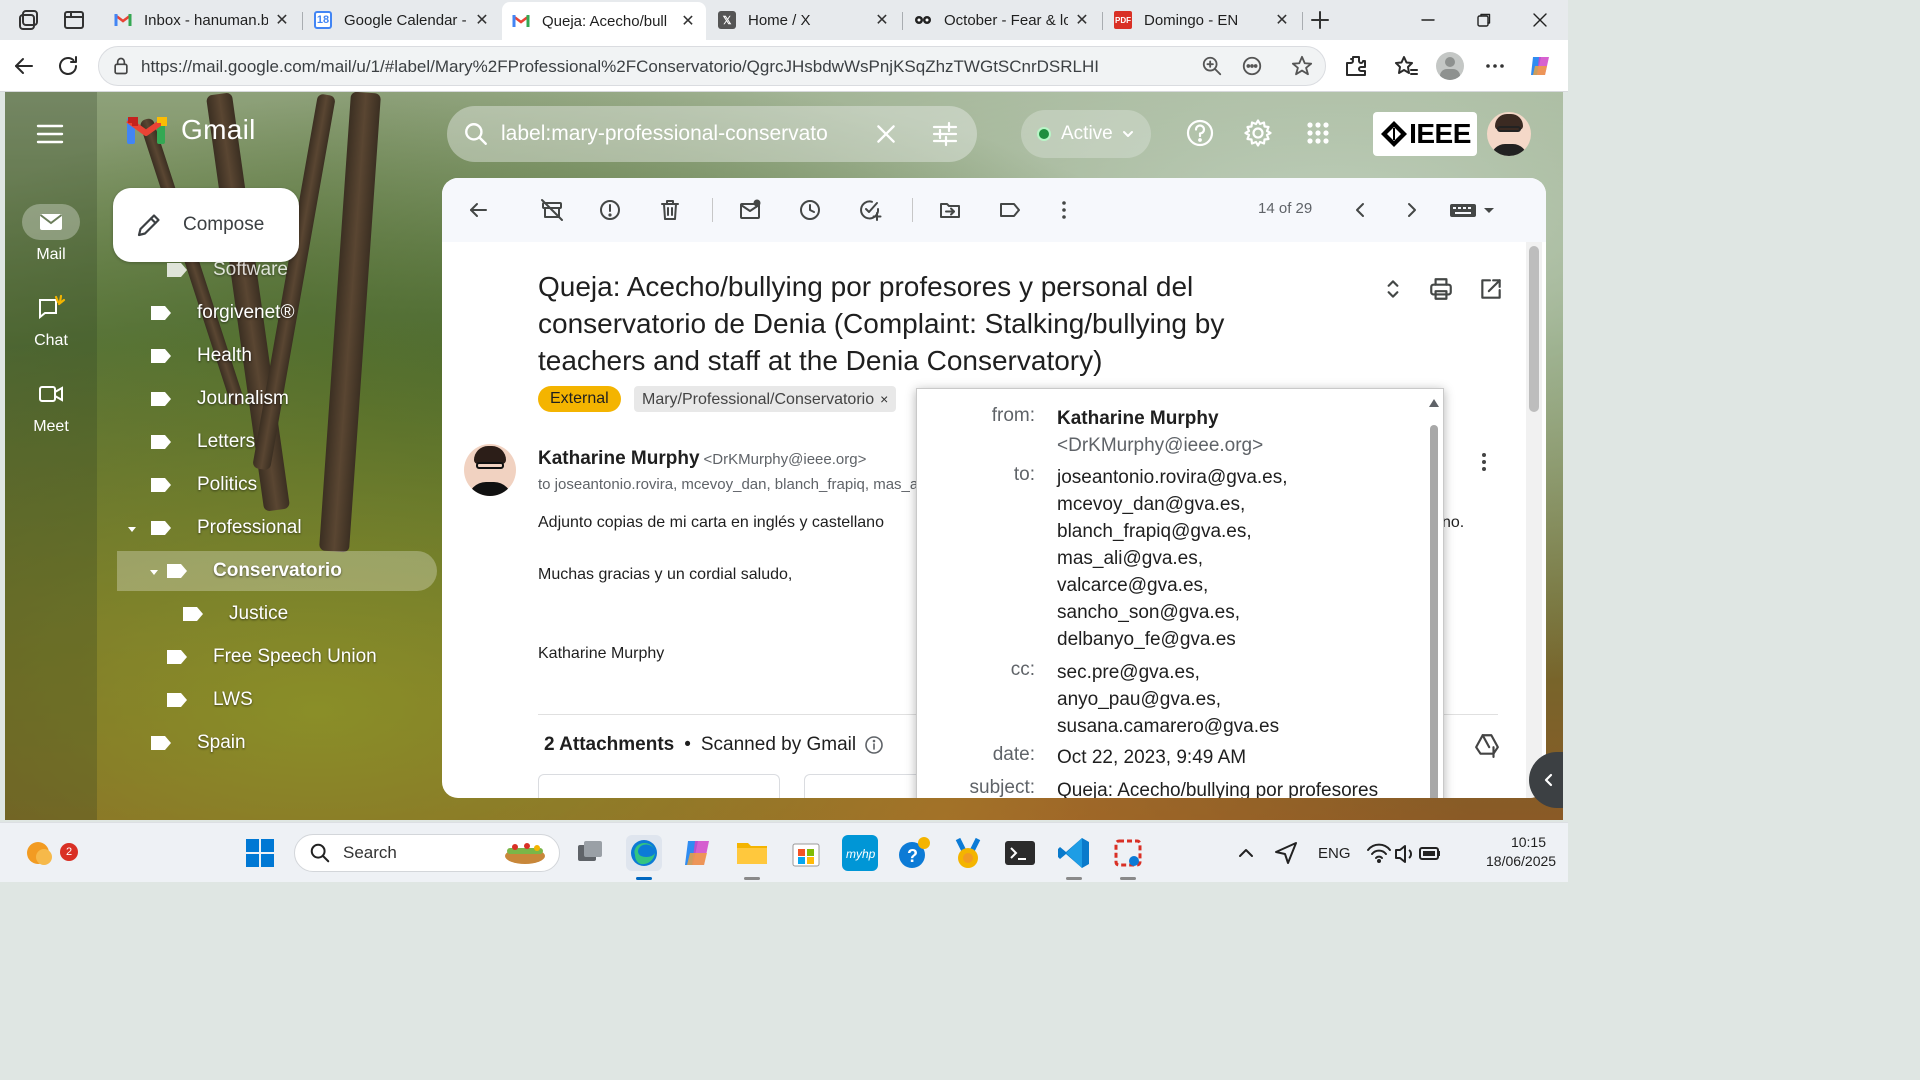 The height and width of the screenshot is (1080, 1920). What do you see at coordinates (1202, 20) in the screenshot?
I see `tab-domingo: PDF Domingo - EN ✕` at bounding box center [1202, 20].